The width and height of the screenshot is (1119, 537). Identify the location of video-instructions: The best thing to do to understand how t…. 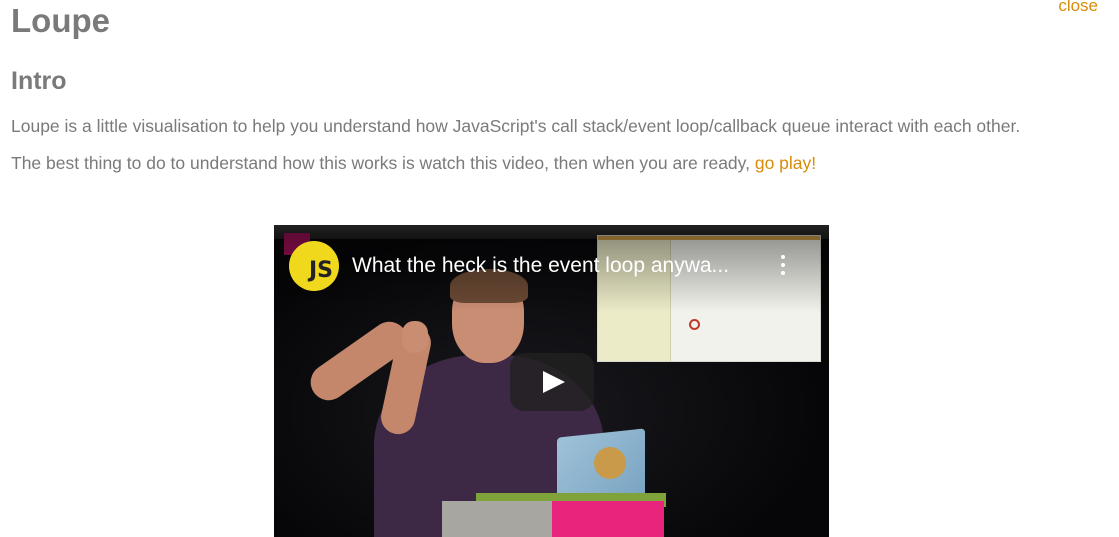
(413, 163).